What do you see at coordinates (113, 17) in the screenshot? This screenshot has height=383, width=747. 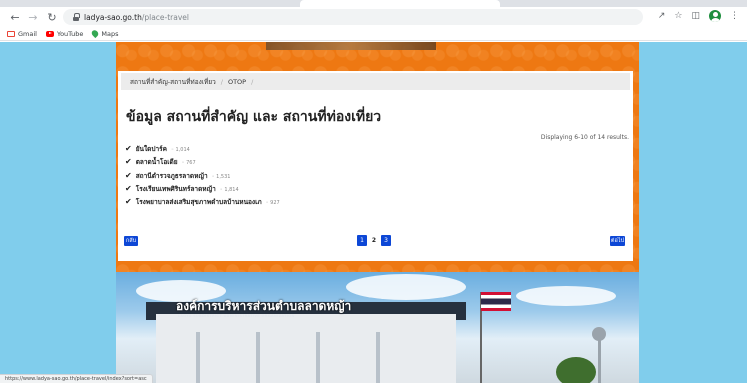 I see `url-host: ladya-sao.go.th` at bounding box center [113, 17].